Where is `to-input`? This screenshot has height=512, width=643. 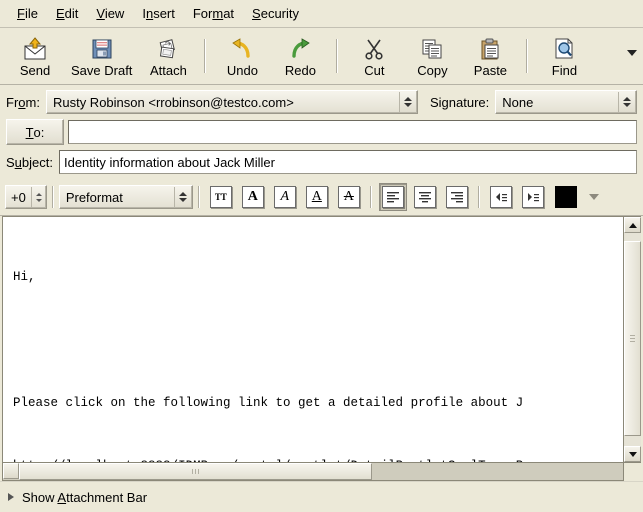
to-input is located at coordinates (352, 132).